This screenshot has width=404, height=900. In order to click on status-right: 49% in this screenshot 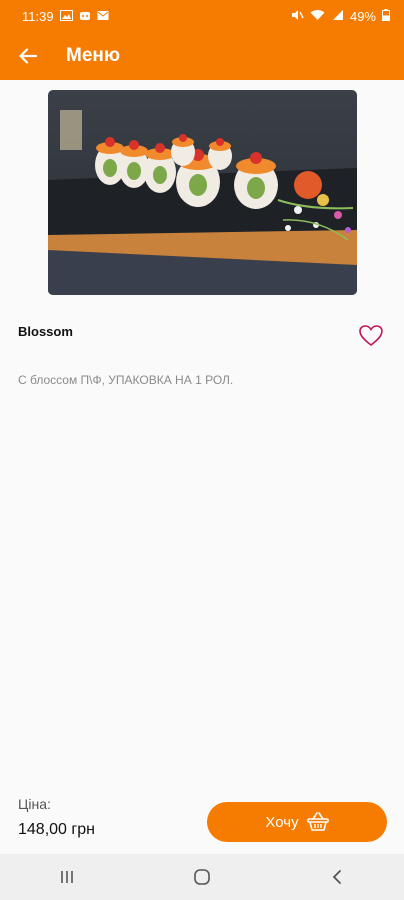, I will do `click(340, 16)`.